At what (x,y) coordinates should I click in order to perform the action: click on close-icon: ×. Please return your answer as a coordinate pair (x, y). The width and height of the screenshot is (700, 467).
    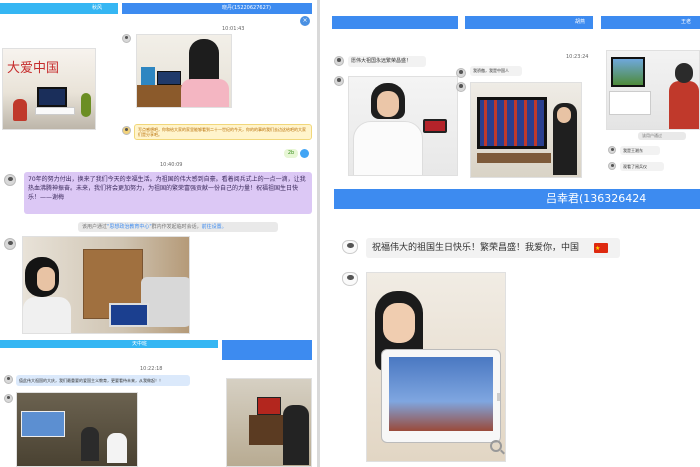
    Looking at the image, I should click on (305, 21).